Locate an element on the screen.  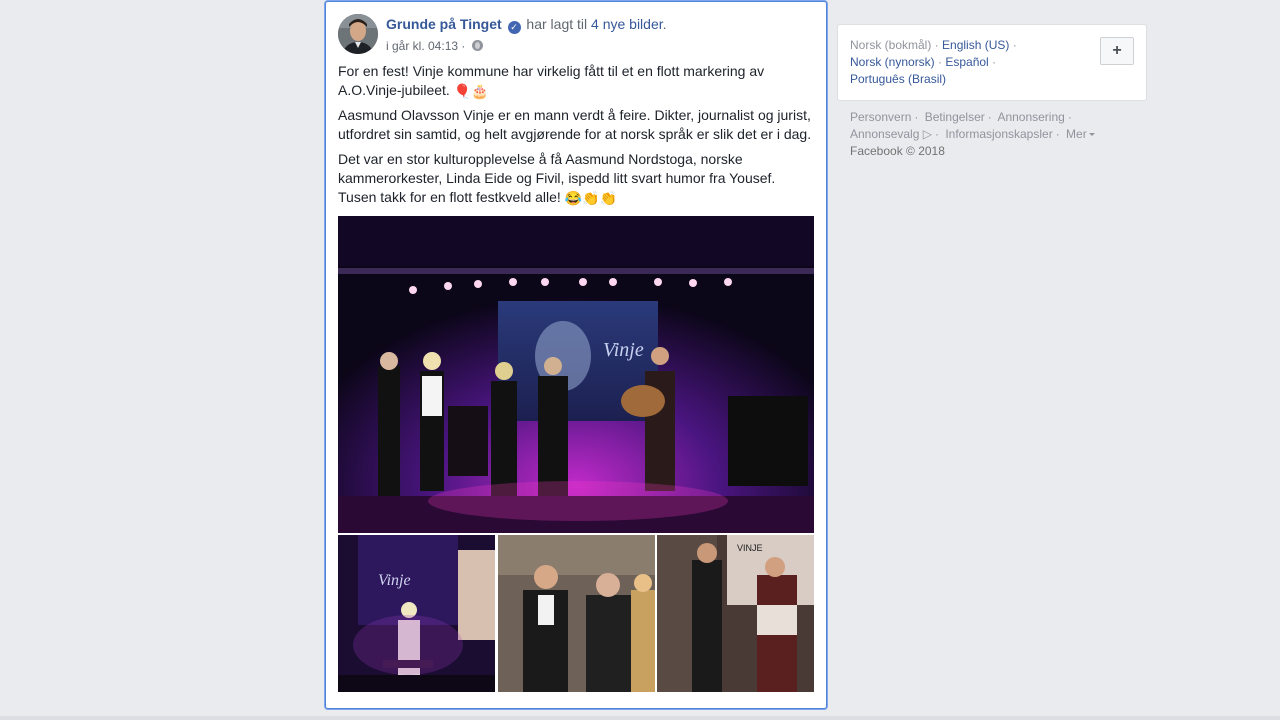
post-meta: i går kl. 04:13 · is located at coordinates (600, 46).